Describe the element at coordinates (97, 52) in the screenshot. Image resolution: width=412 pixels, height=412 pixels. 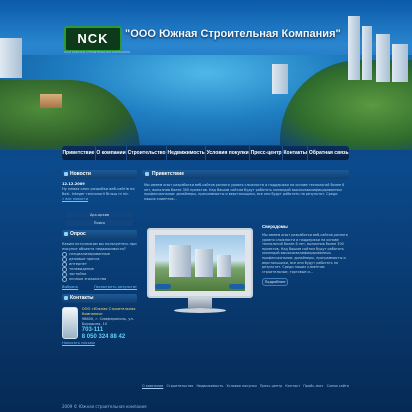
I see `logo-tagline: ООО ЮЖНАЯ СТРОИТЕЛЬНАЯ КОМПАНИЯ` at that location.